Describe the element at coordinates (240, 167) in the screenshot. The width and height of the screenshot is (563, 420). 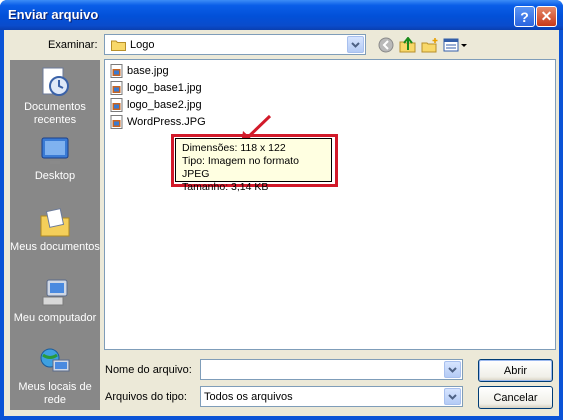
I see `tooltip-type: Tipo: Imagem no formato JPEG` at that location.